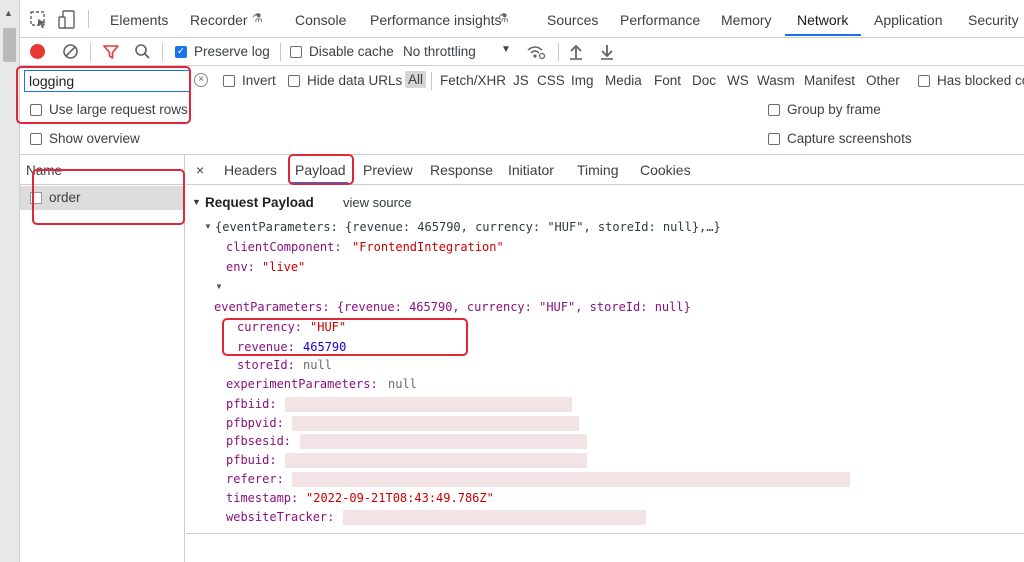  I want to click on tab-headers: Headers, so click(250, 170).